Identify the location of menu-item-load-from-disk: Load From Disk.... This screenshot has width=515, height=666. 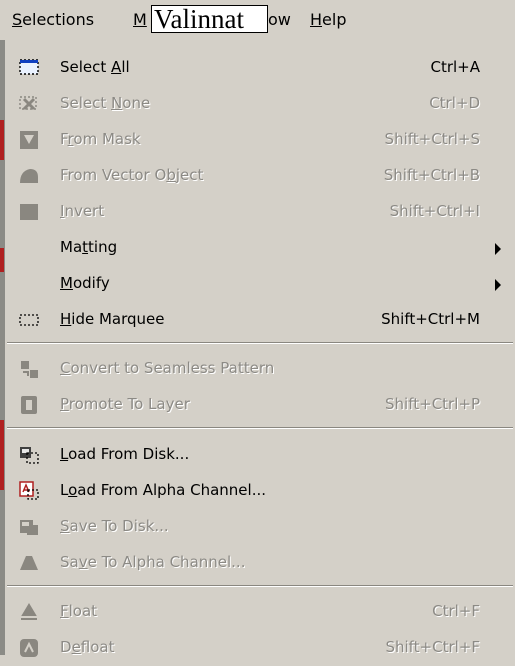
(260, 455).